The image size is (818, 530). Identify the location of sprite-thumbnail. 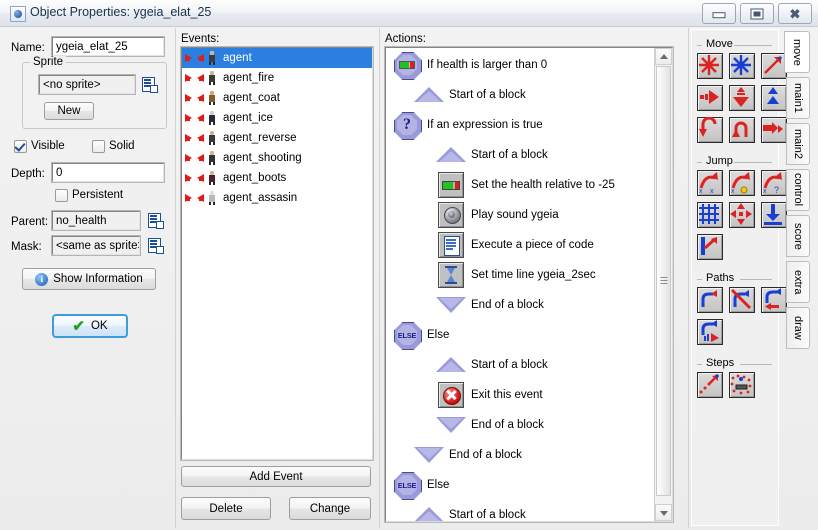
(211, 118).